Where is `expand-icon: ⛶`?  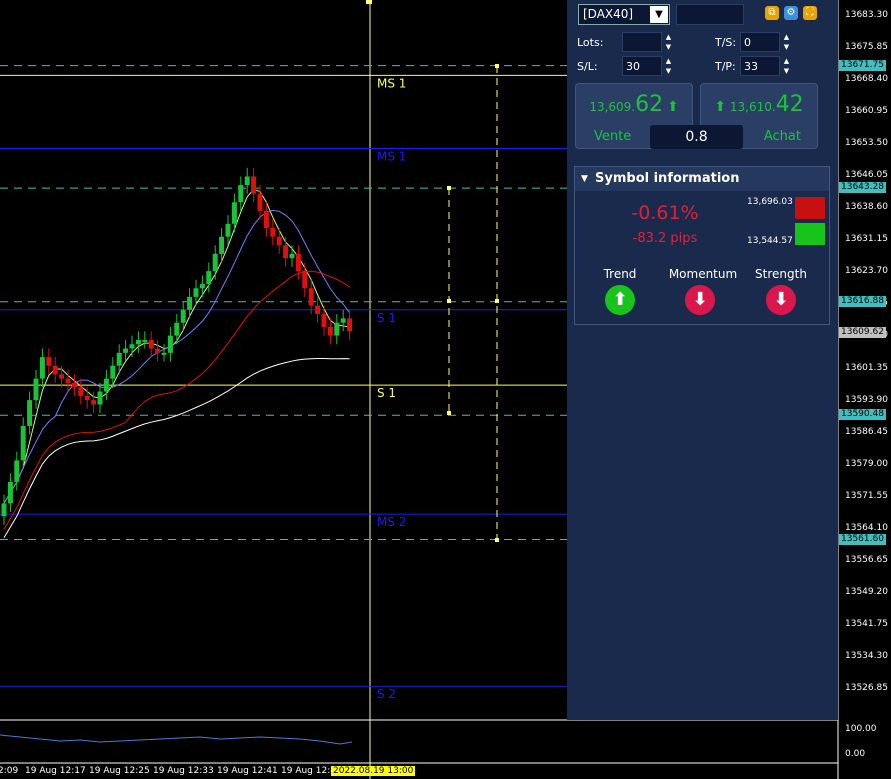 expand-icon: ⛶ is located at coordinates (810, 13).